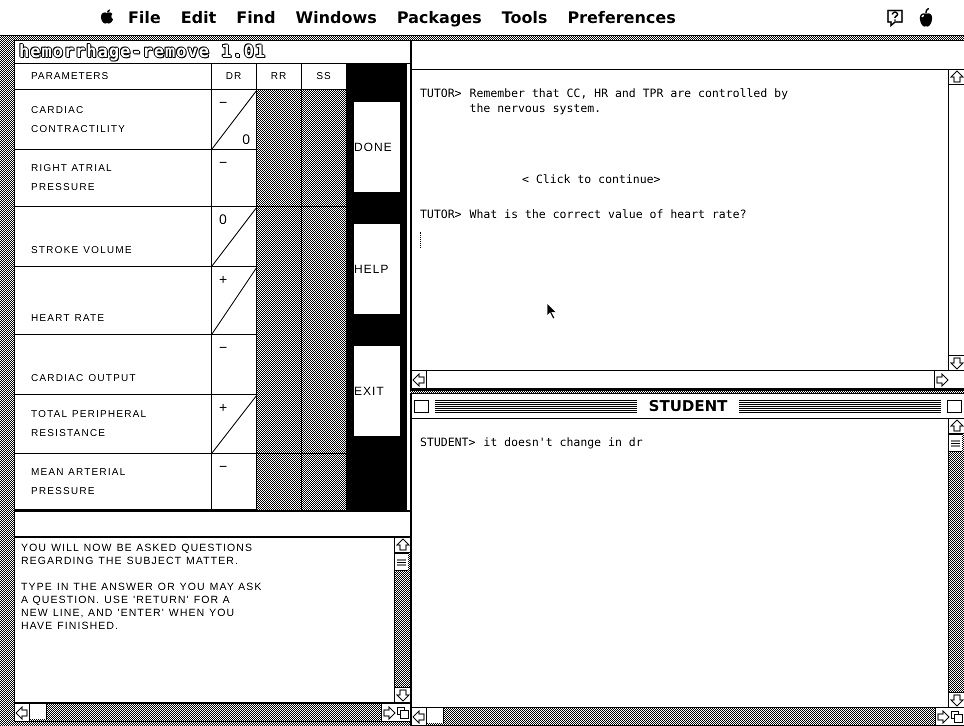  Describe the element at coordinates (421, 240) in the screenshot. I see `text-caret` at that location.